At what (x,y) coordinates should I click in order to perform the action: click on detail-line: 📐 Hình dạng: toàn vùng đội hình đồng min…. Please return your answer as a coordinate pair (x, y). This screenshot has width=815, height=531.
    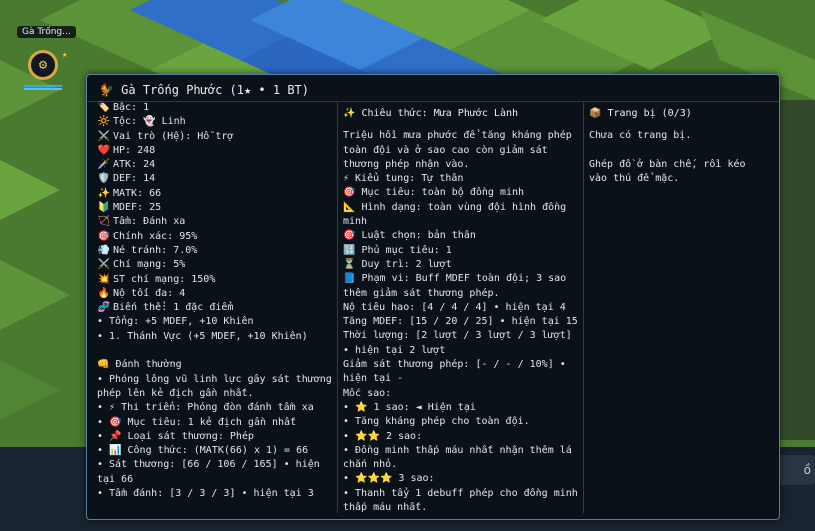
    Looking at the image, I should click on (455, 214).